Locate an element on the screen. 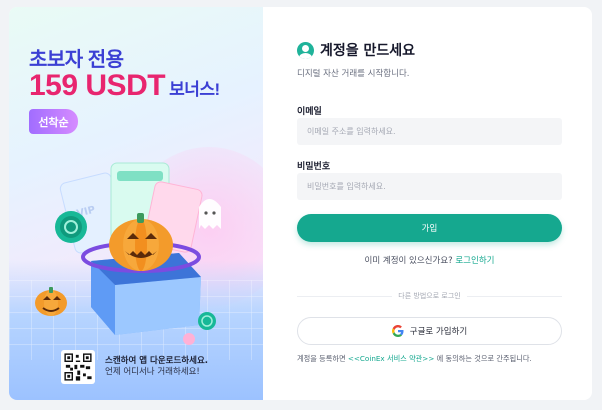  alt-login-divider: 다른 방법으로 로그인 is located at coordinates (430, 296).